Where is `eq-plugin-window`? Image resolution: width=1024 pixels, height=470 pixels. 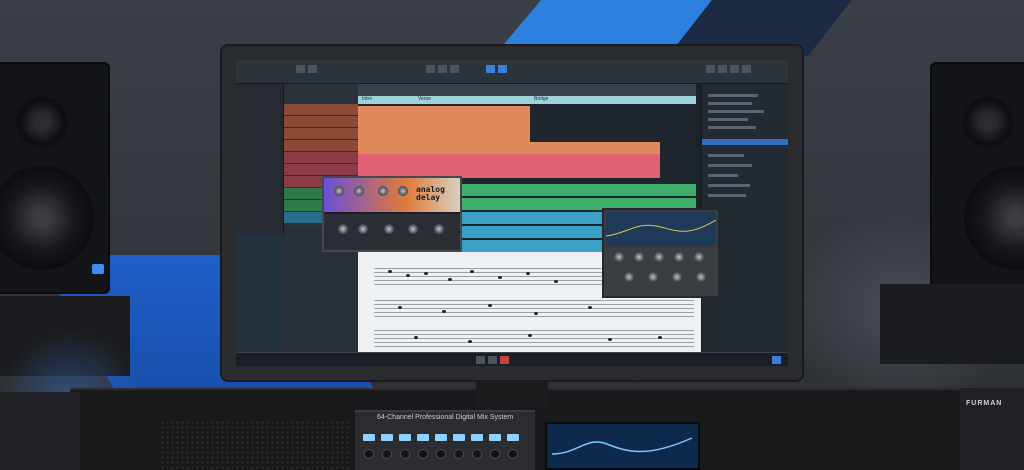
eq-plugin-window is located at coordinates (661, 253).